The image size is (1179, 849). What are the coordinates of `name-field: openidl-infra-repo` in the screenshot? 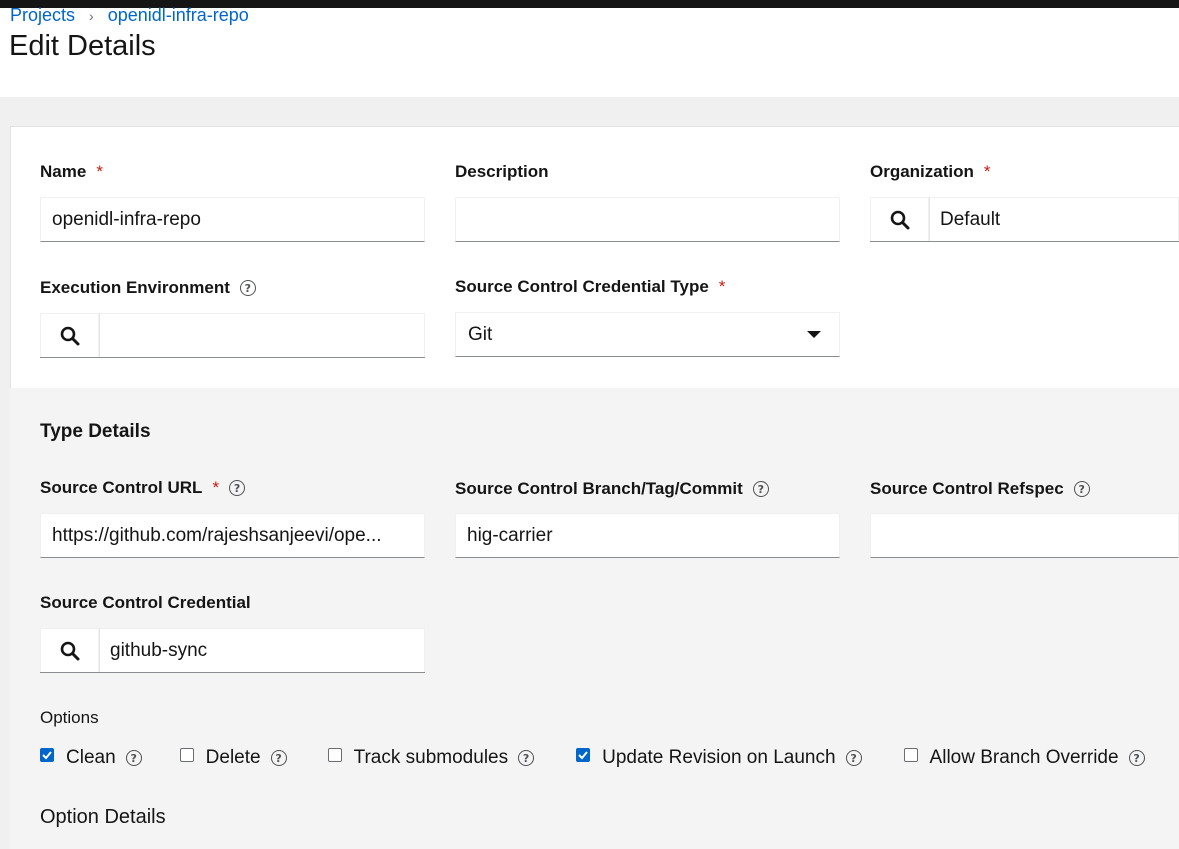 It's located at (232, 219).